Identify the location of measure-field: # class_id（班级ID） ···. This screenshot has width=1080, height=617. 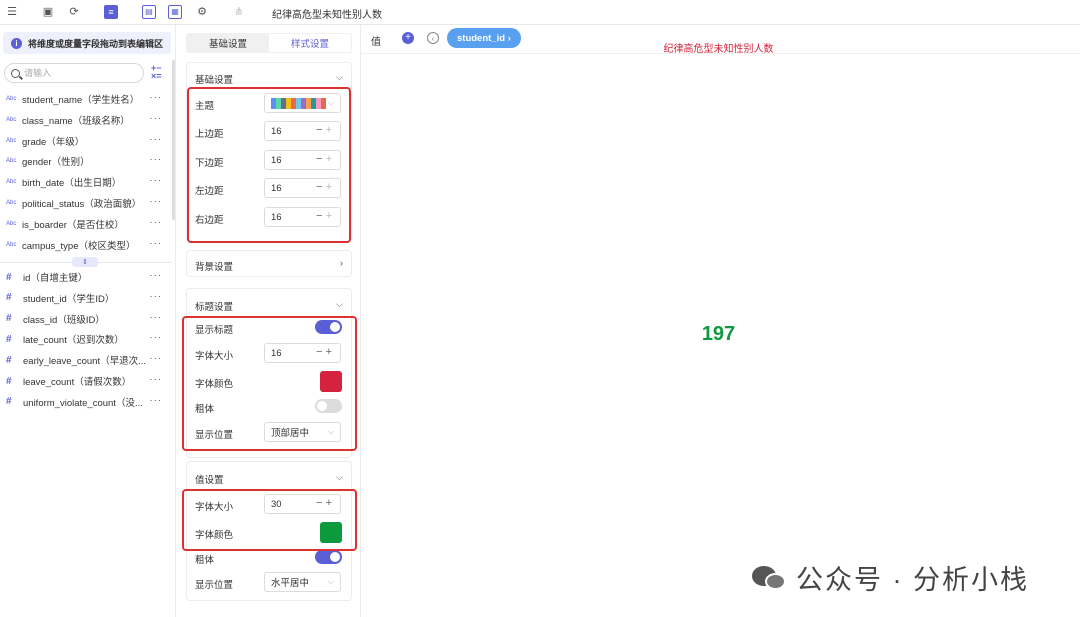
(86, 319).